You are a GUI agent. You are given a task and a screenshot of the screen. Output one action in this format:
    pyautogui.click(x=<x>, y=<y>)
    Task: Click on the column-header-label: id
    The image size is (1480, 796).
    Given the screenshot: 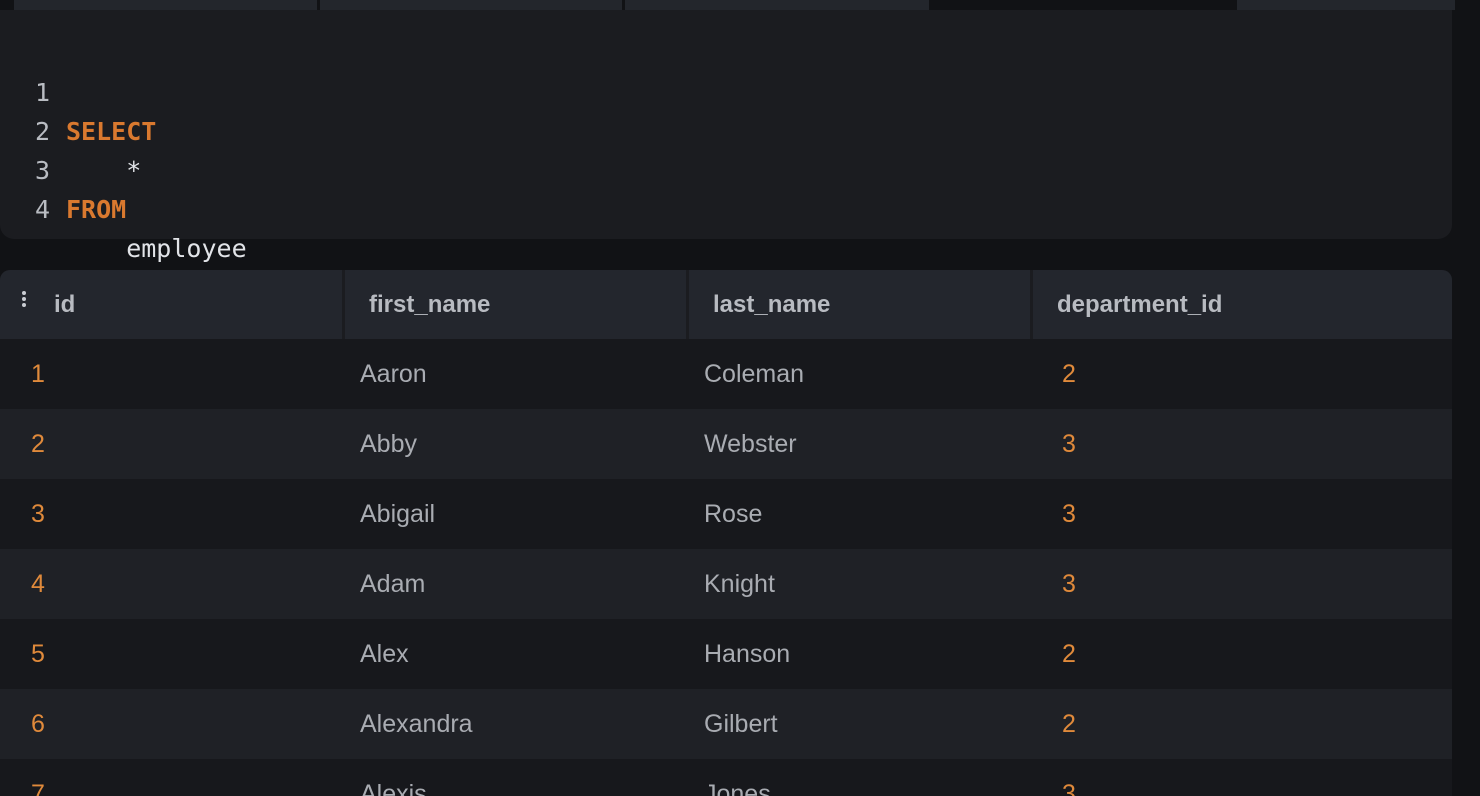 What is the action you would take?
    pyautogui.click(x=65, y=304)
    